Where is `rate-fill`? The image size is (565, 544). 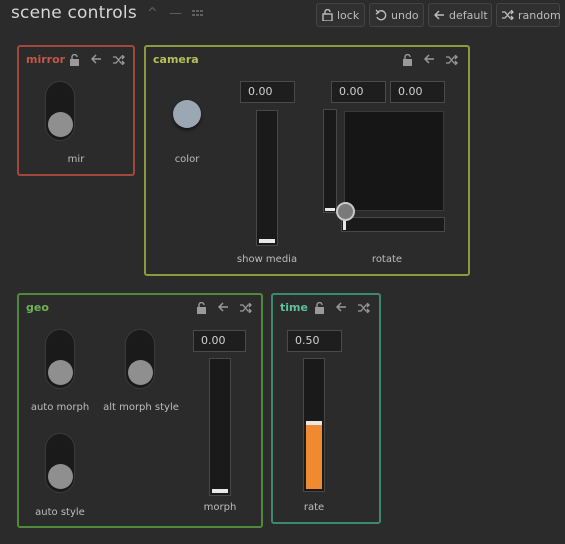
rate-fill is located at coordinates (314, 457).